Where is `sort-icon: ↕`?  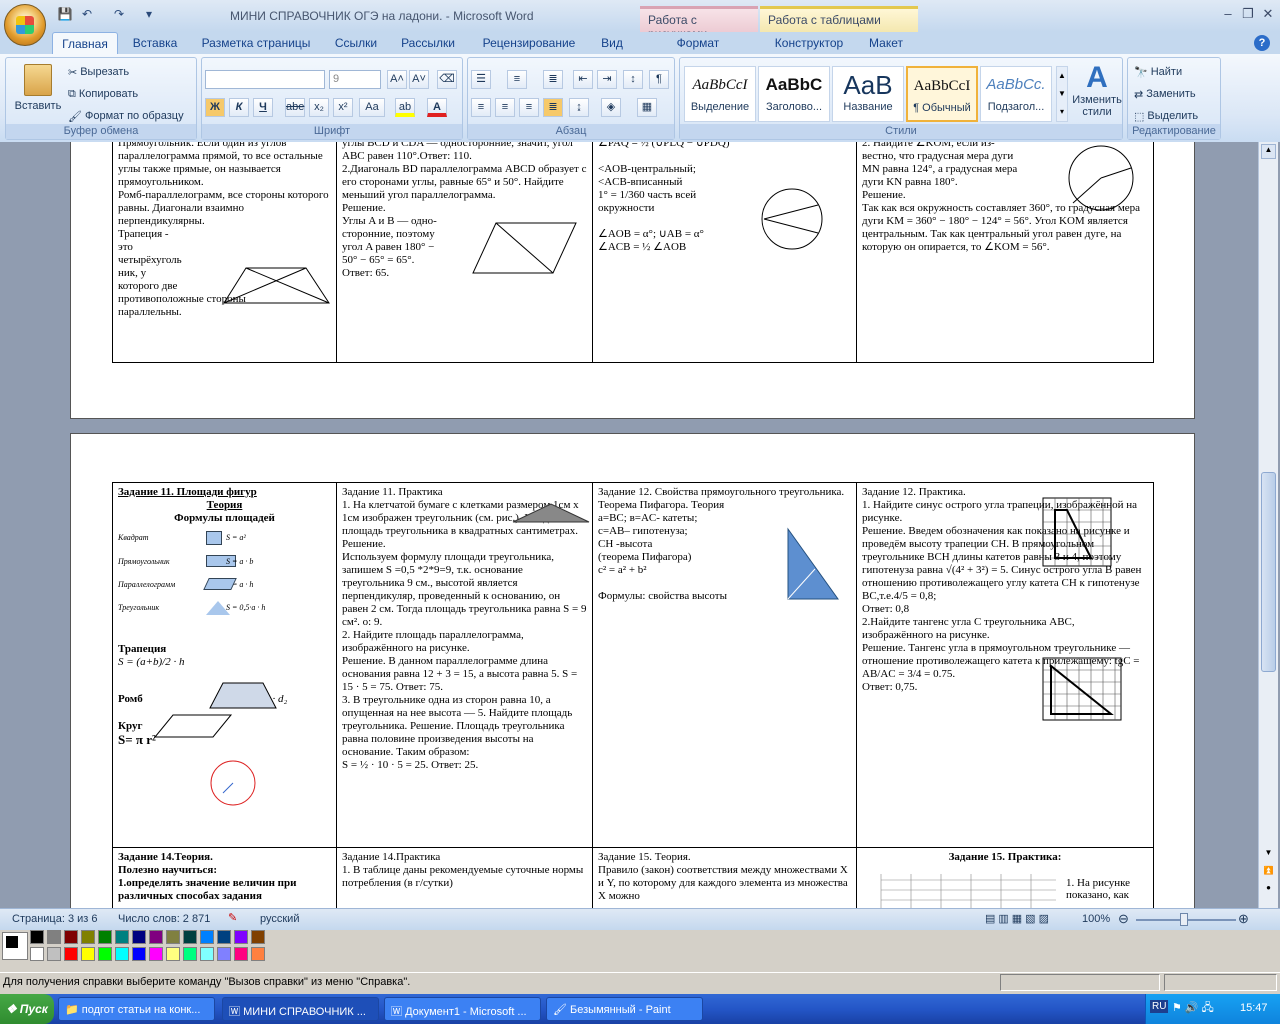 sort-icon: ↕ is located at coordinates (633, 79).